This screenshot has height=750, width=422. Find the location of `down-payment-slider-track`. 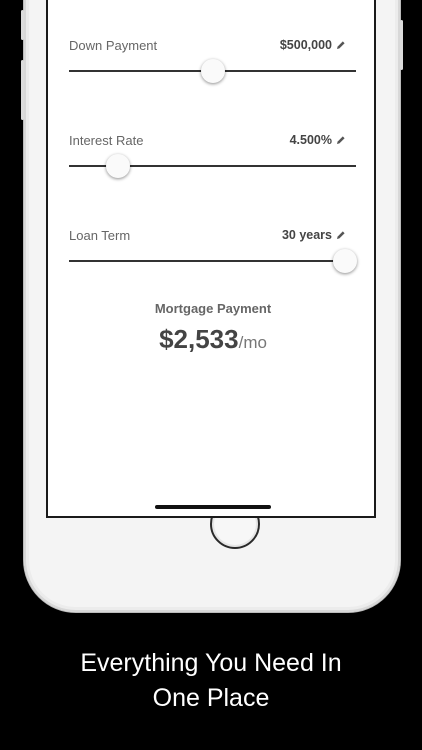

down-payment-slider-track is located at coordinates (212, 71).